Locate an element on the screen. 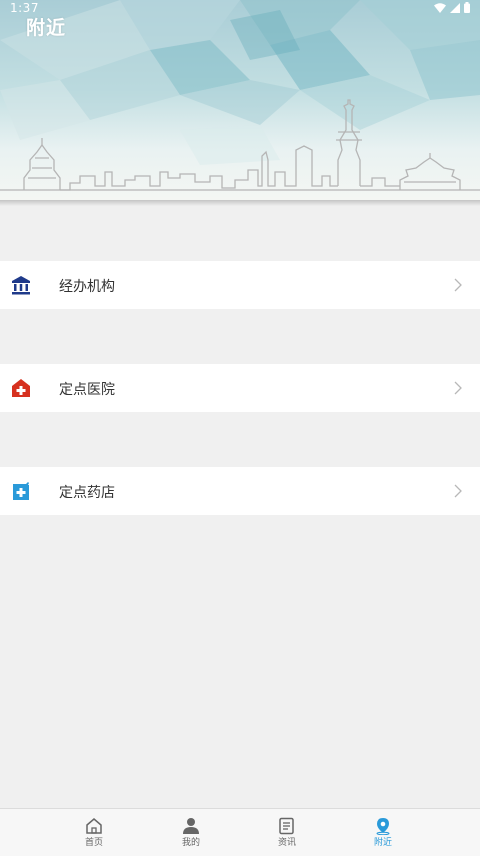 Image resolution: width=480 pixels, height=856 pixels. menu-item-label: 经办机构 is located at coordinates (87, 287).